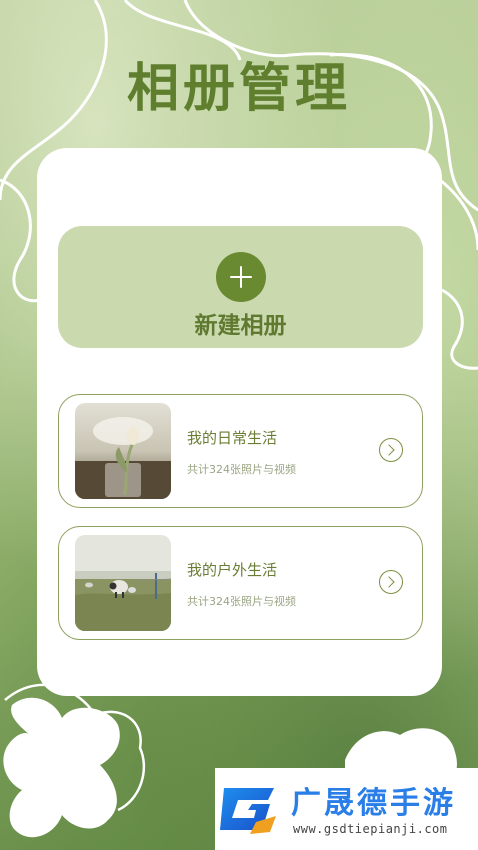 Image resolution: width=478 pixels, height=850 pixels. Describe the element at coordinates (248, 811) in the screenshot. I see `watermark-logo-icon` at that location.